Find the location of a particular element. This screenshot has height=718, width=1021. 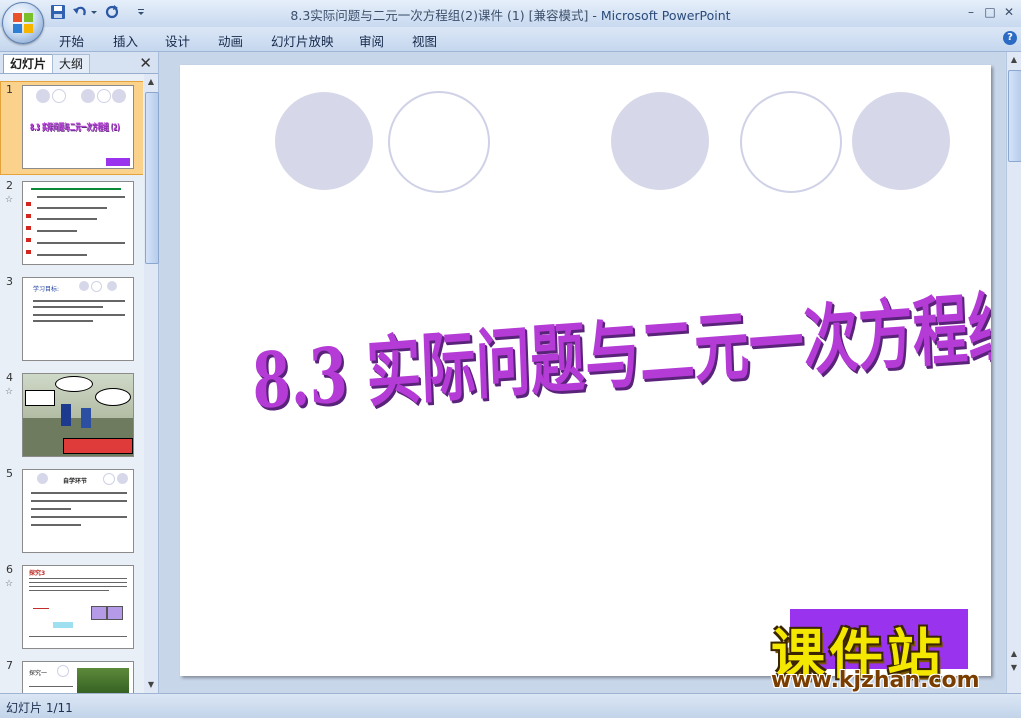

slide-number: 5 is located at coordinates (9, 473).